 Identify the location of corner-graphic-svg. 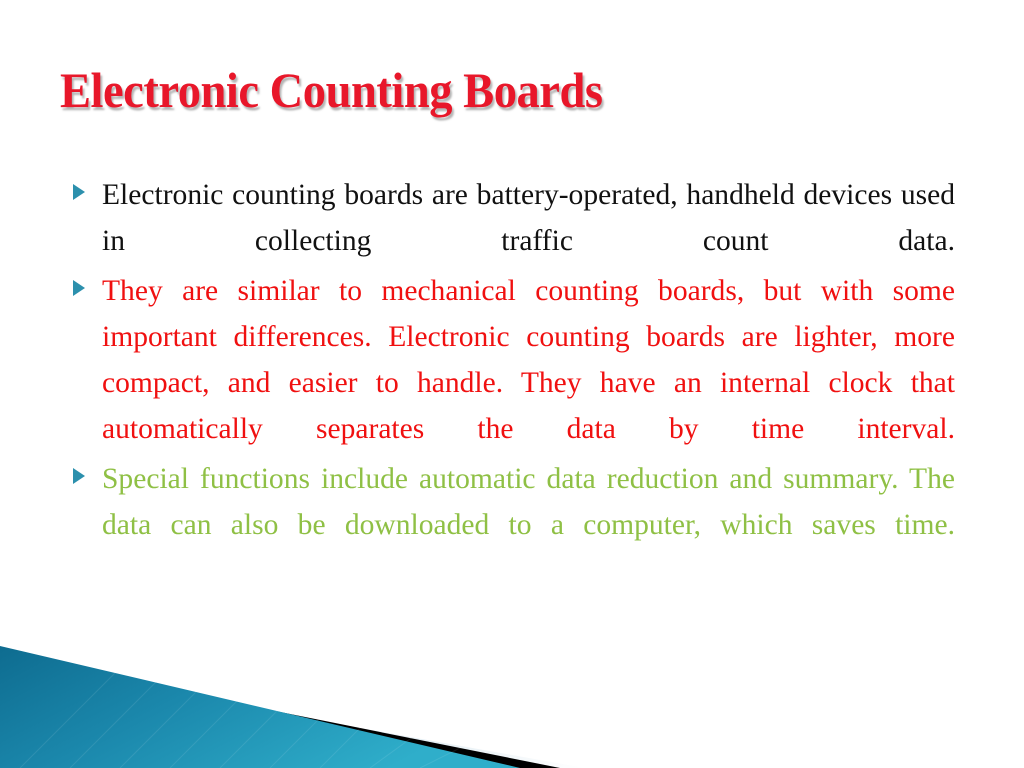
(292, 707).